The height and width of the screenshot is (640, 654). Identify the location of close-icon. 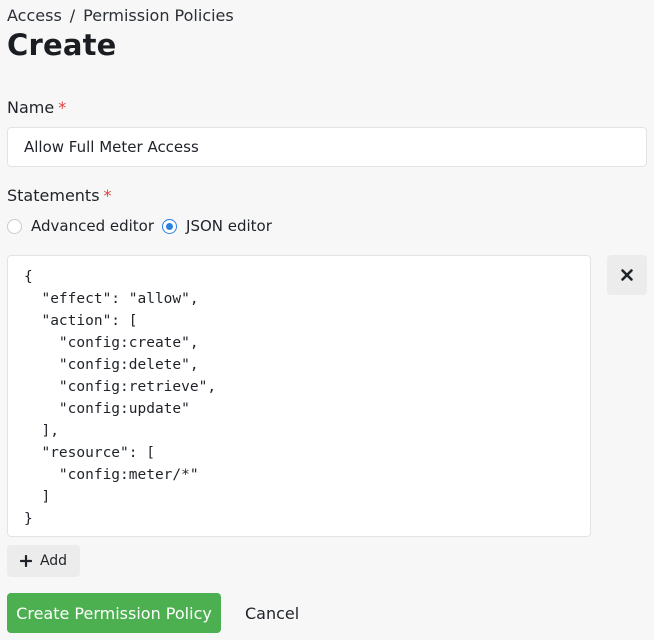
(627, 275).